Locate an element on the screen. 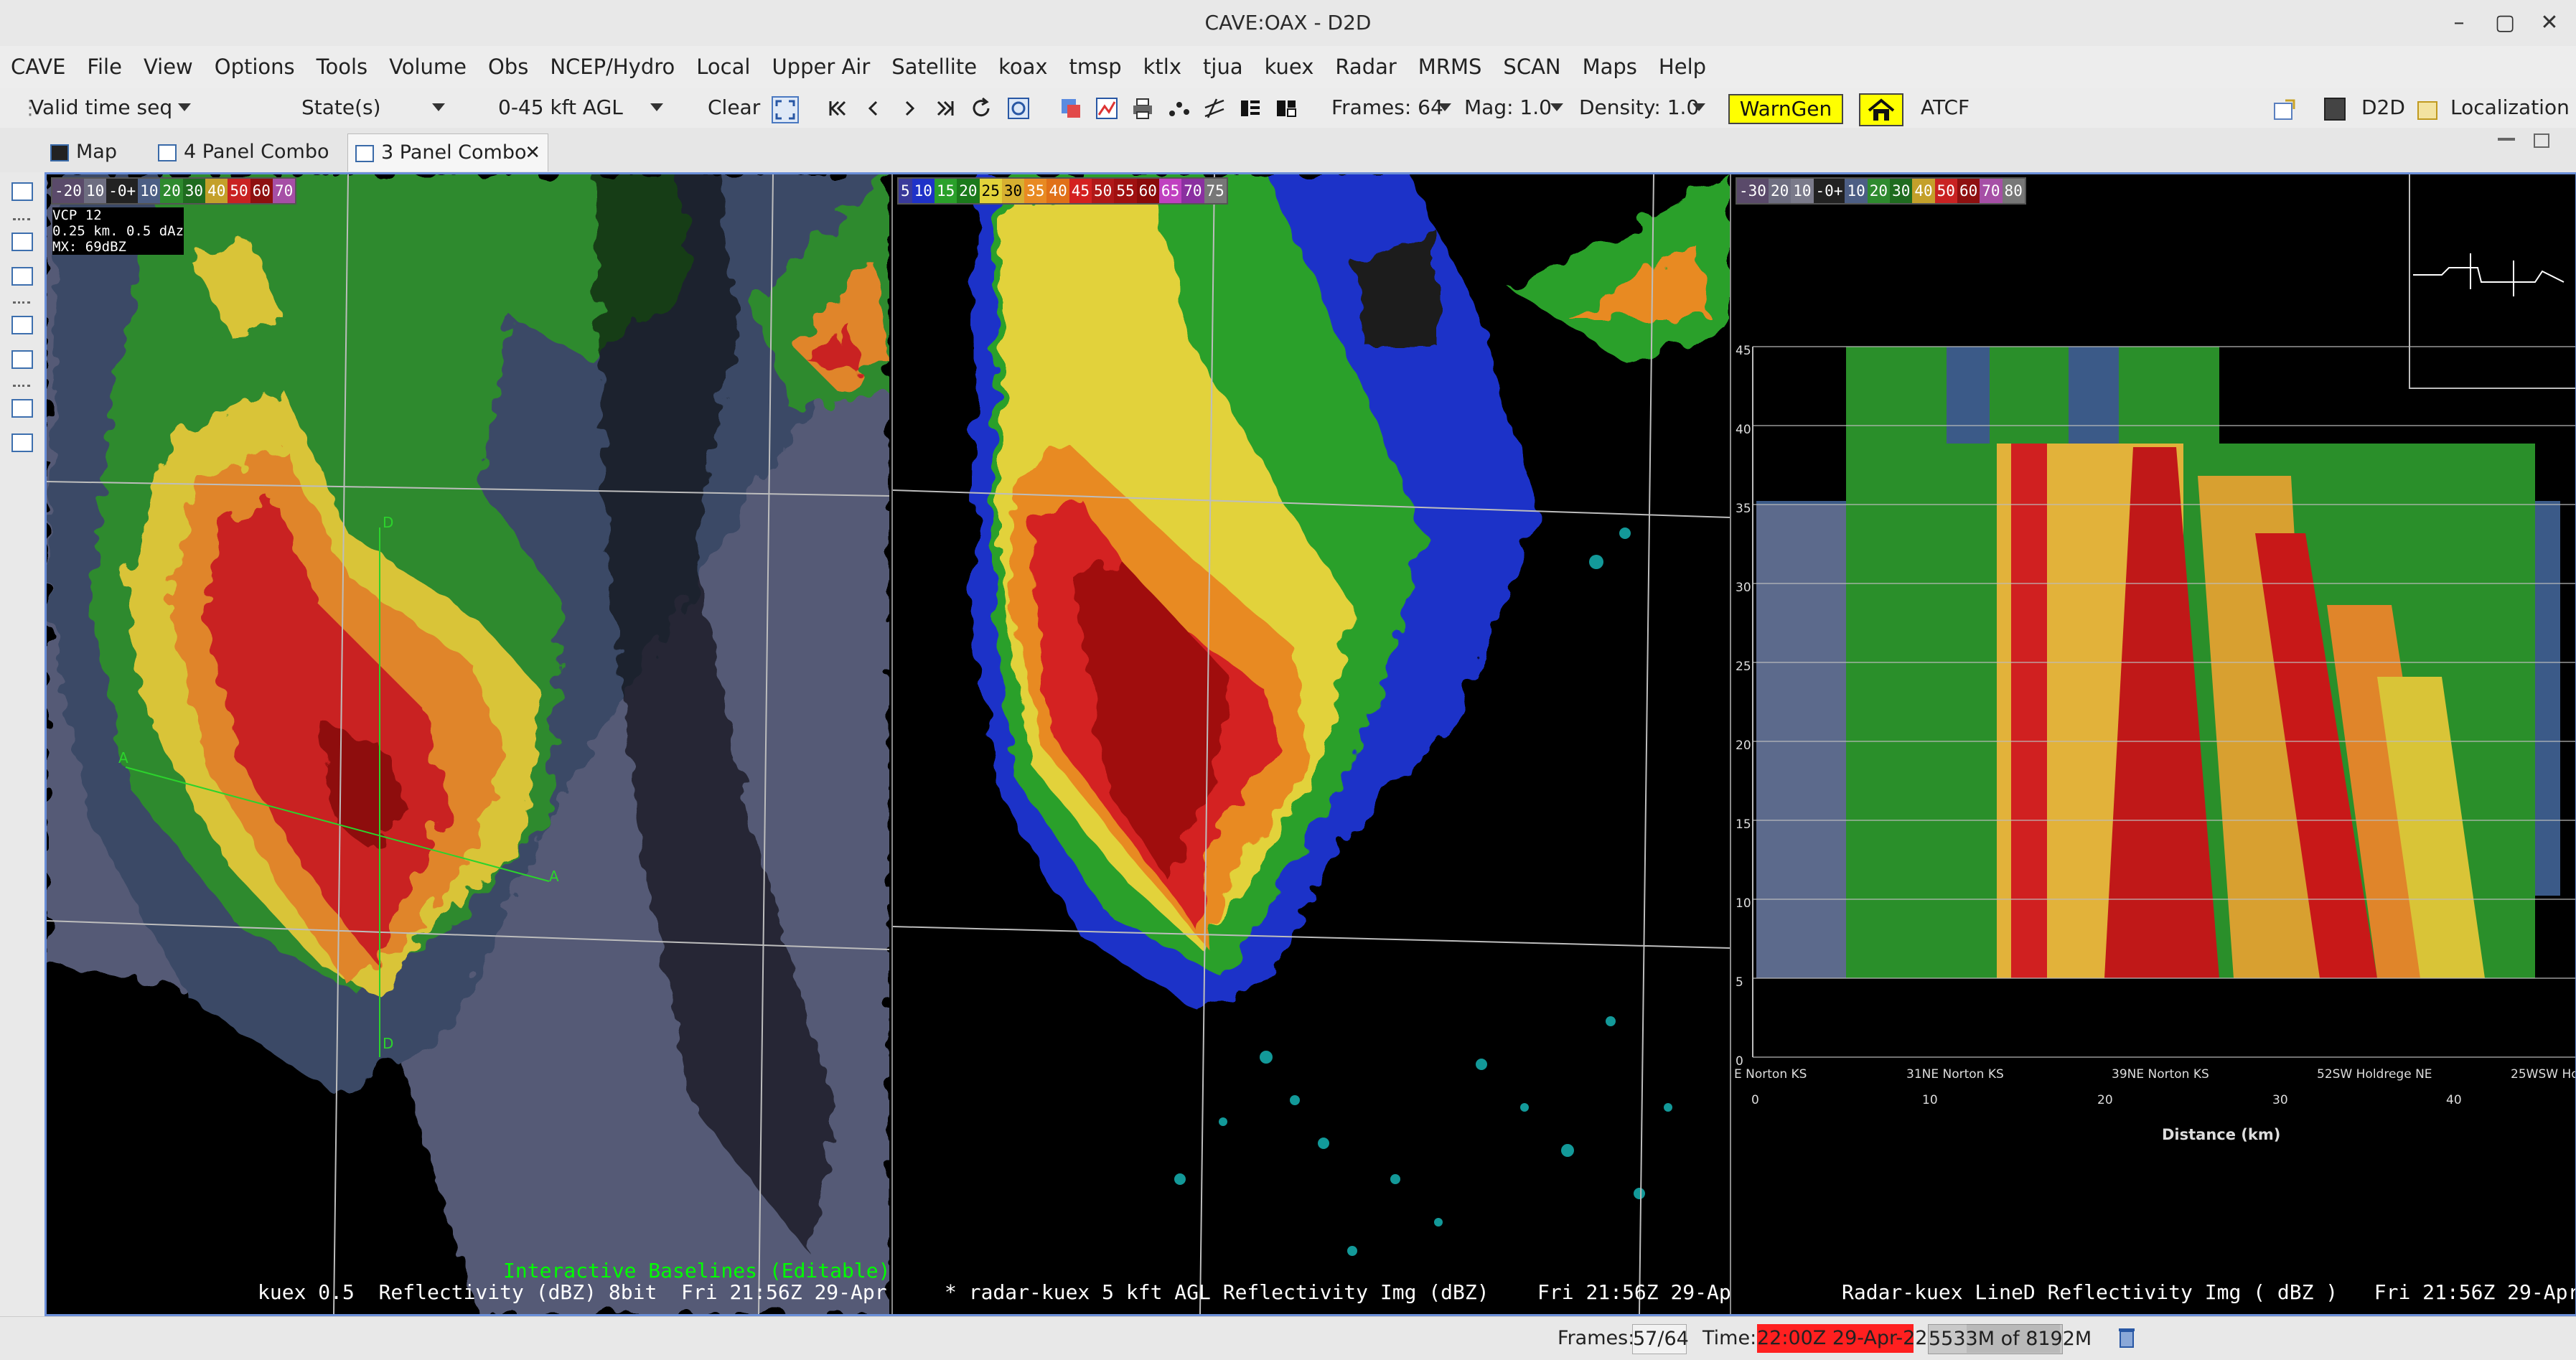  memory-usage-fill is located at coordinates (2014, 1338).